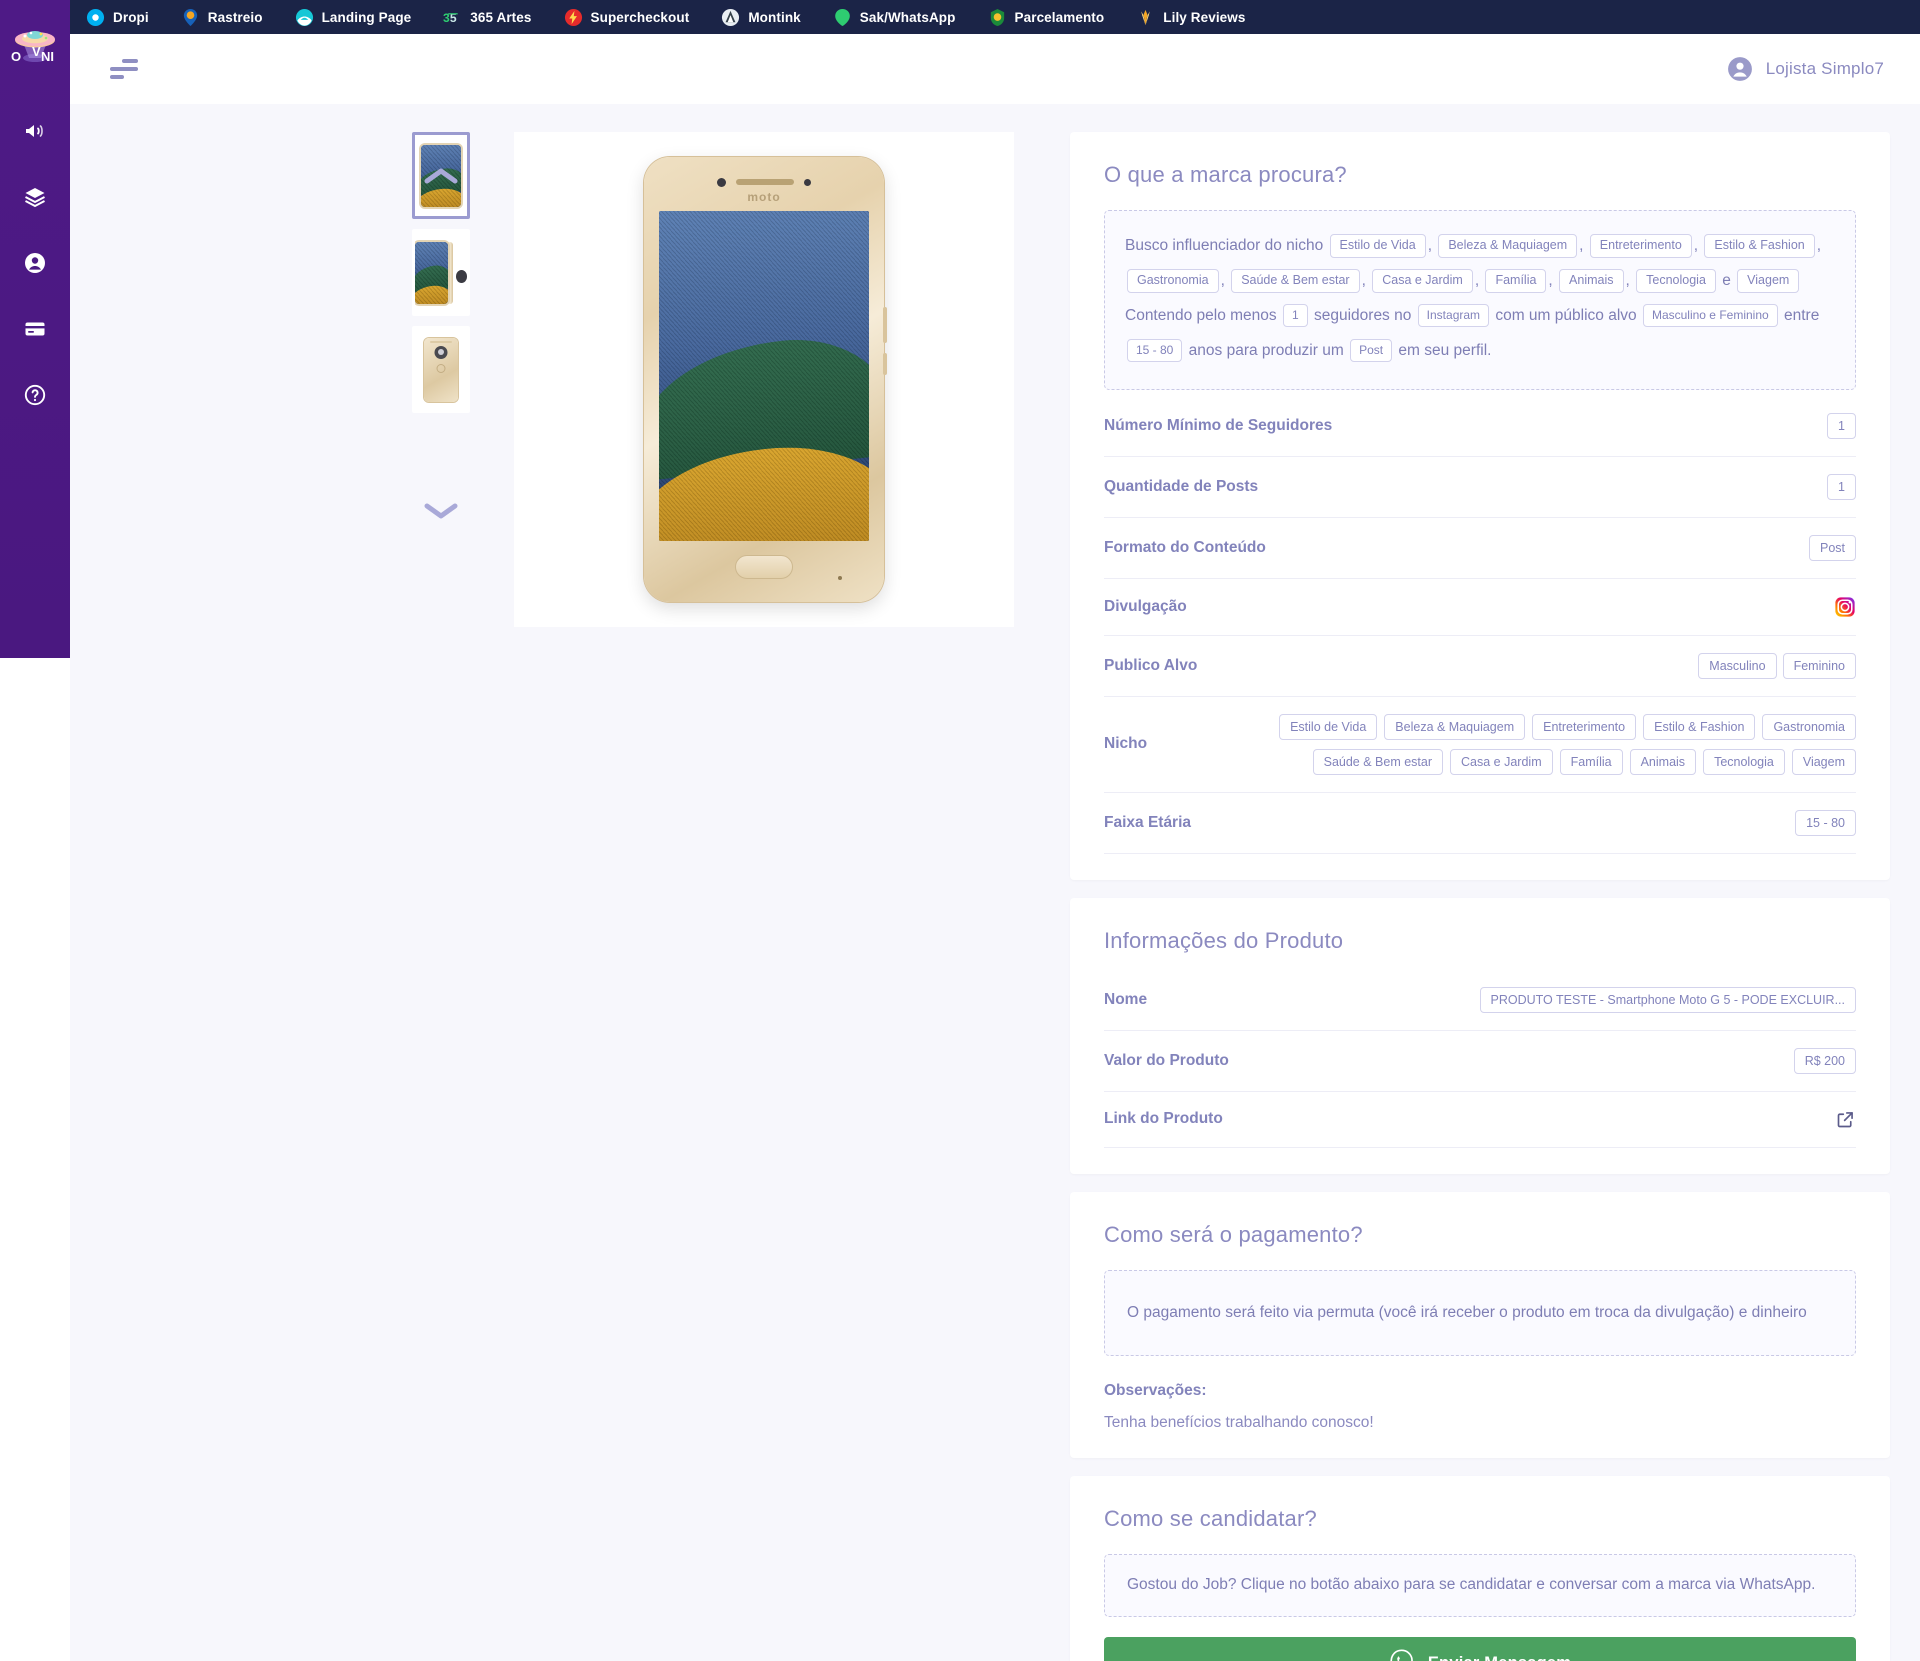 The height and width of the screenshot is (1661, 1920). Describe the element at coordinates (807, 182) in the screenshot. I see `sensor-dot` at that location.